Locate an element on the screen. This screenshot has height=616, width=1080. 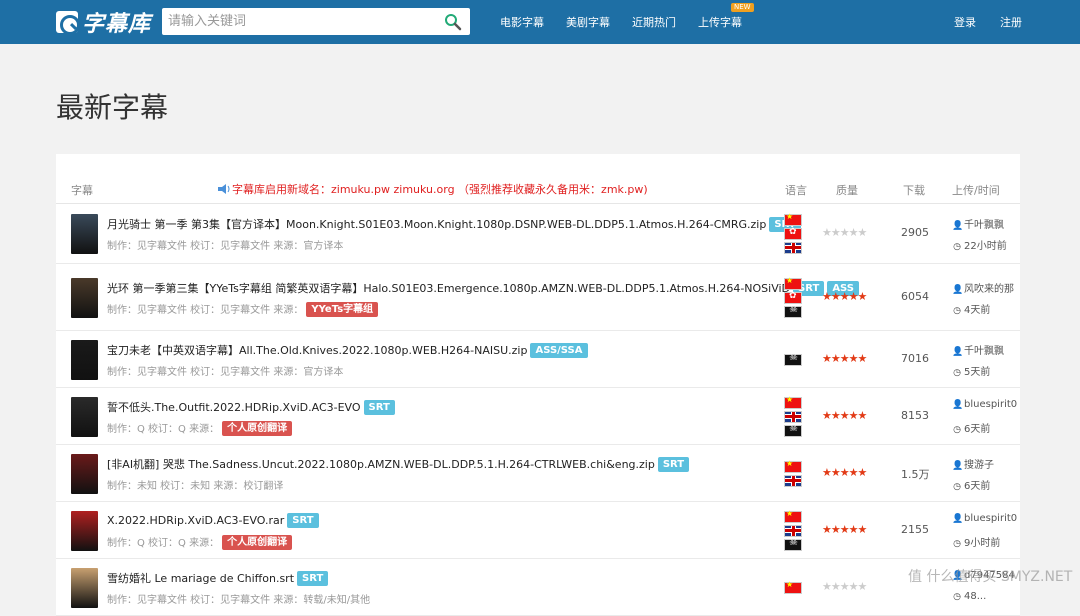
download-count: 2155 is located at coordinates (915, 529).